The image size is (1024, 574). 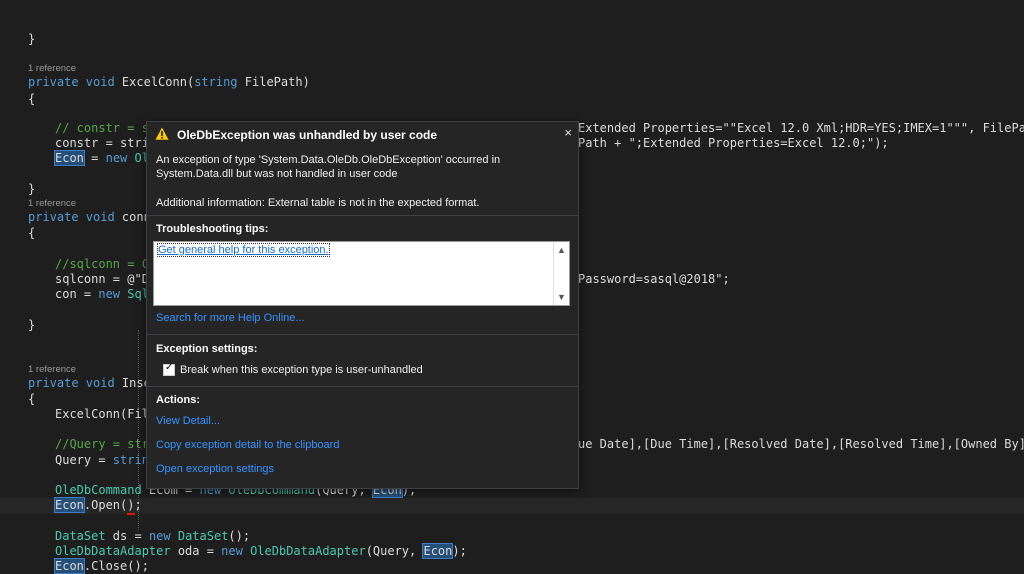 What do you see at coordinates (105, 143) in the screenshot?
I see `code-line-constr: constr = strin` at bounding box center [105, 143].